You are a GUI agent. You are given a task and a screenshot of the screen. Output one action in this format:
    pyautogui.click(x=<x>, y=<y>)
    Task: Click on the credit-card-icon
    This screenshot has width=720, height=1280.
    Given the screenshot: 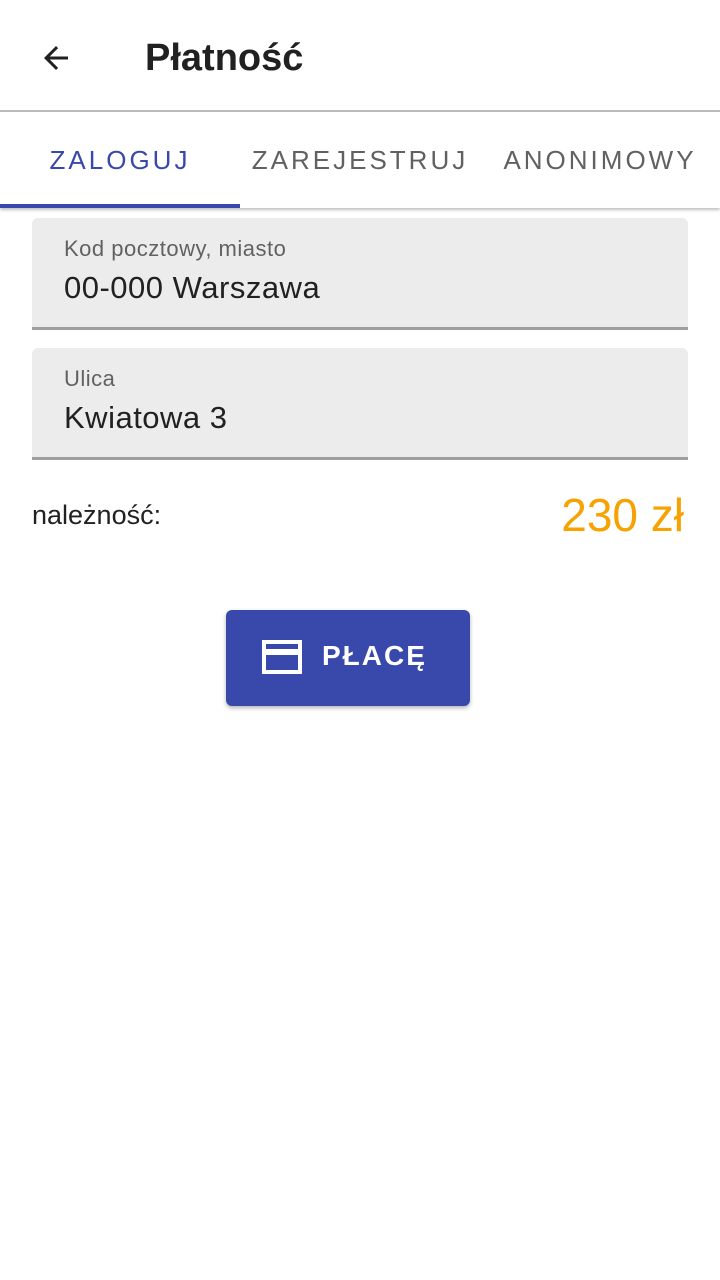 What is the action you would take?
    pyautogui.click(x=282, y=657)
    